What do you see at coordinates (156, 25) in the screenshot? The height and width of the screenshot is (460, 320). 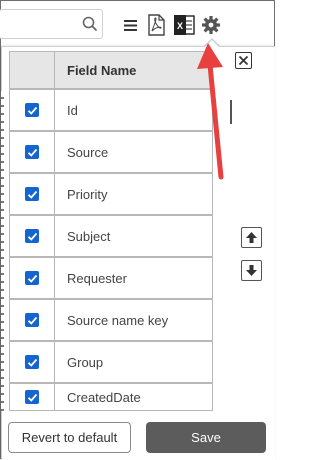 I see `pdf-export-icon` at bounding box center [156, 25].